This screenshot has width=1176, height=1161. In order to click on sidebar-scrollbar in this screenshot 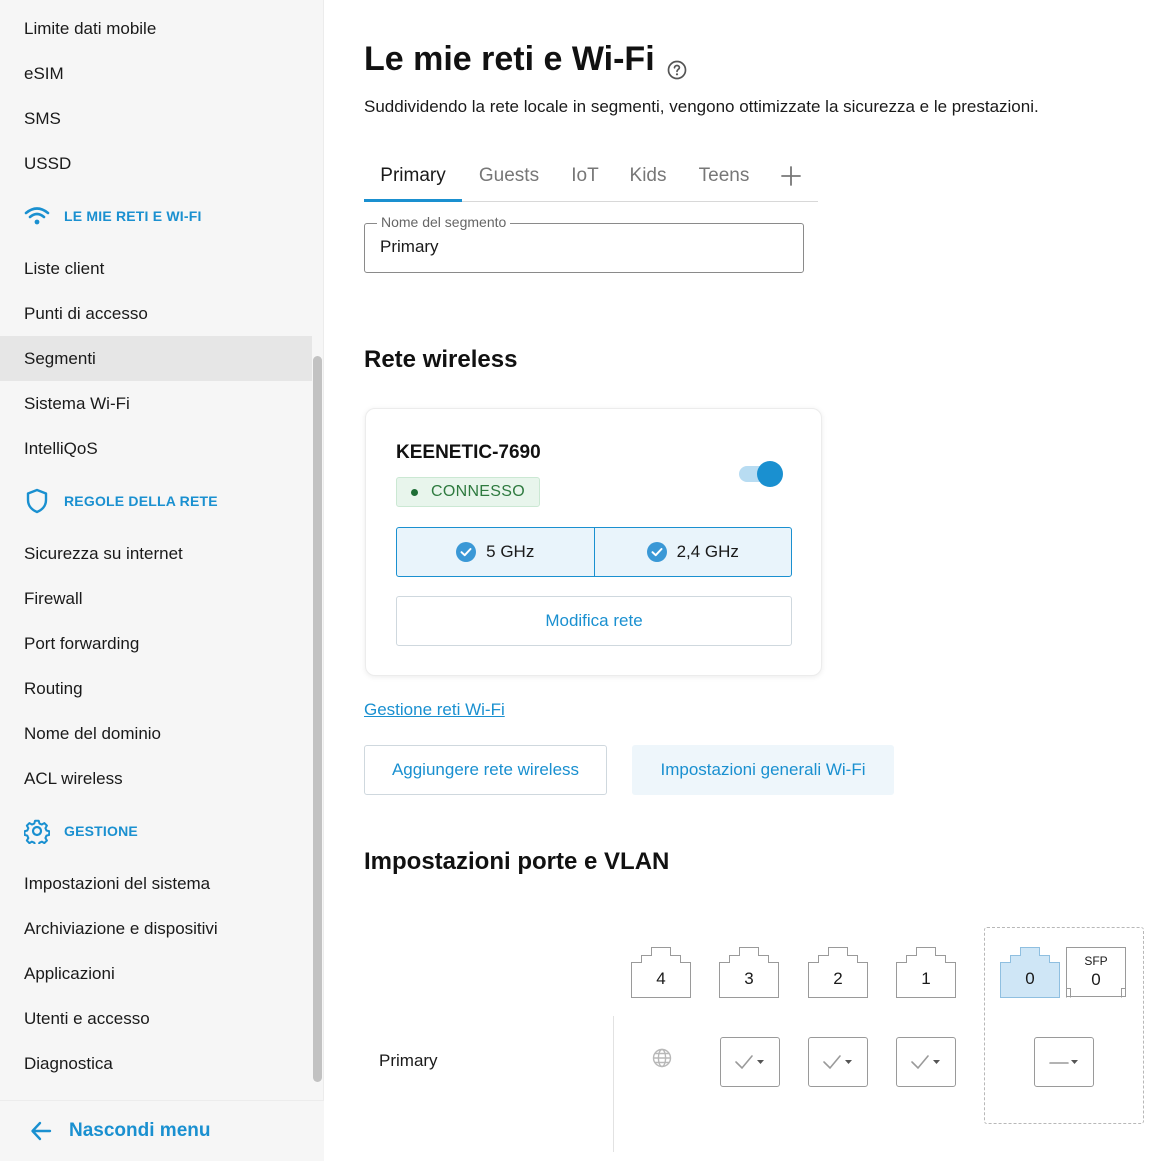, I will do `click(317, 719)`.